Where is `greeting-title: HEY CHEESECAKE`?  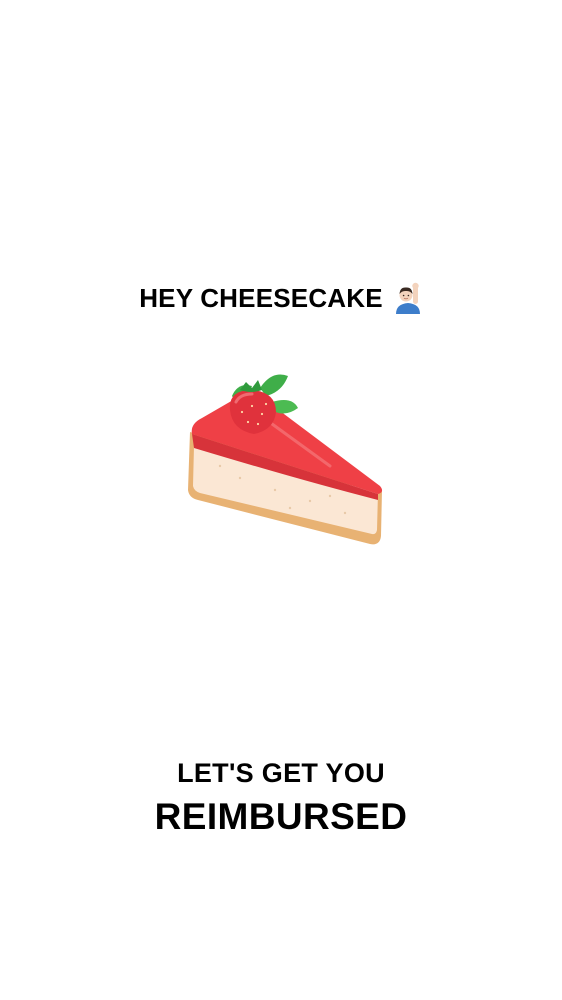
greeting-title: HEY CHEESECAKE is located at coordinates (261, 298).